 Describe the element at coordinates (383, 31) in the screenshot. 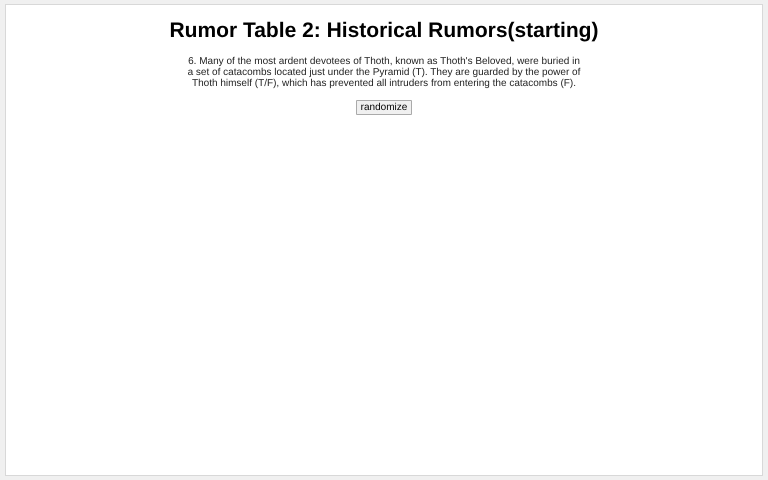

I see `page-title: Rumor Table 2: Historical Rumors(starting)` at that location.